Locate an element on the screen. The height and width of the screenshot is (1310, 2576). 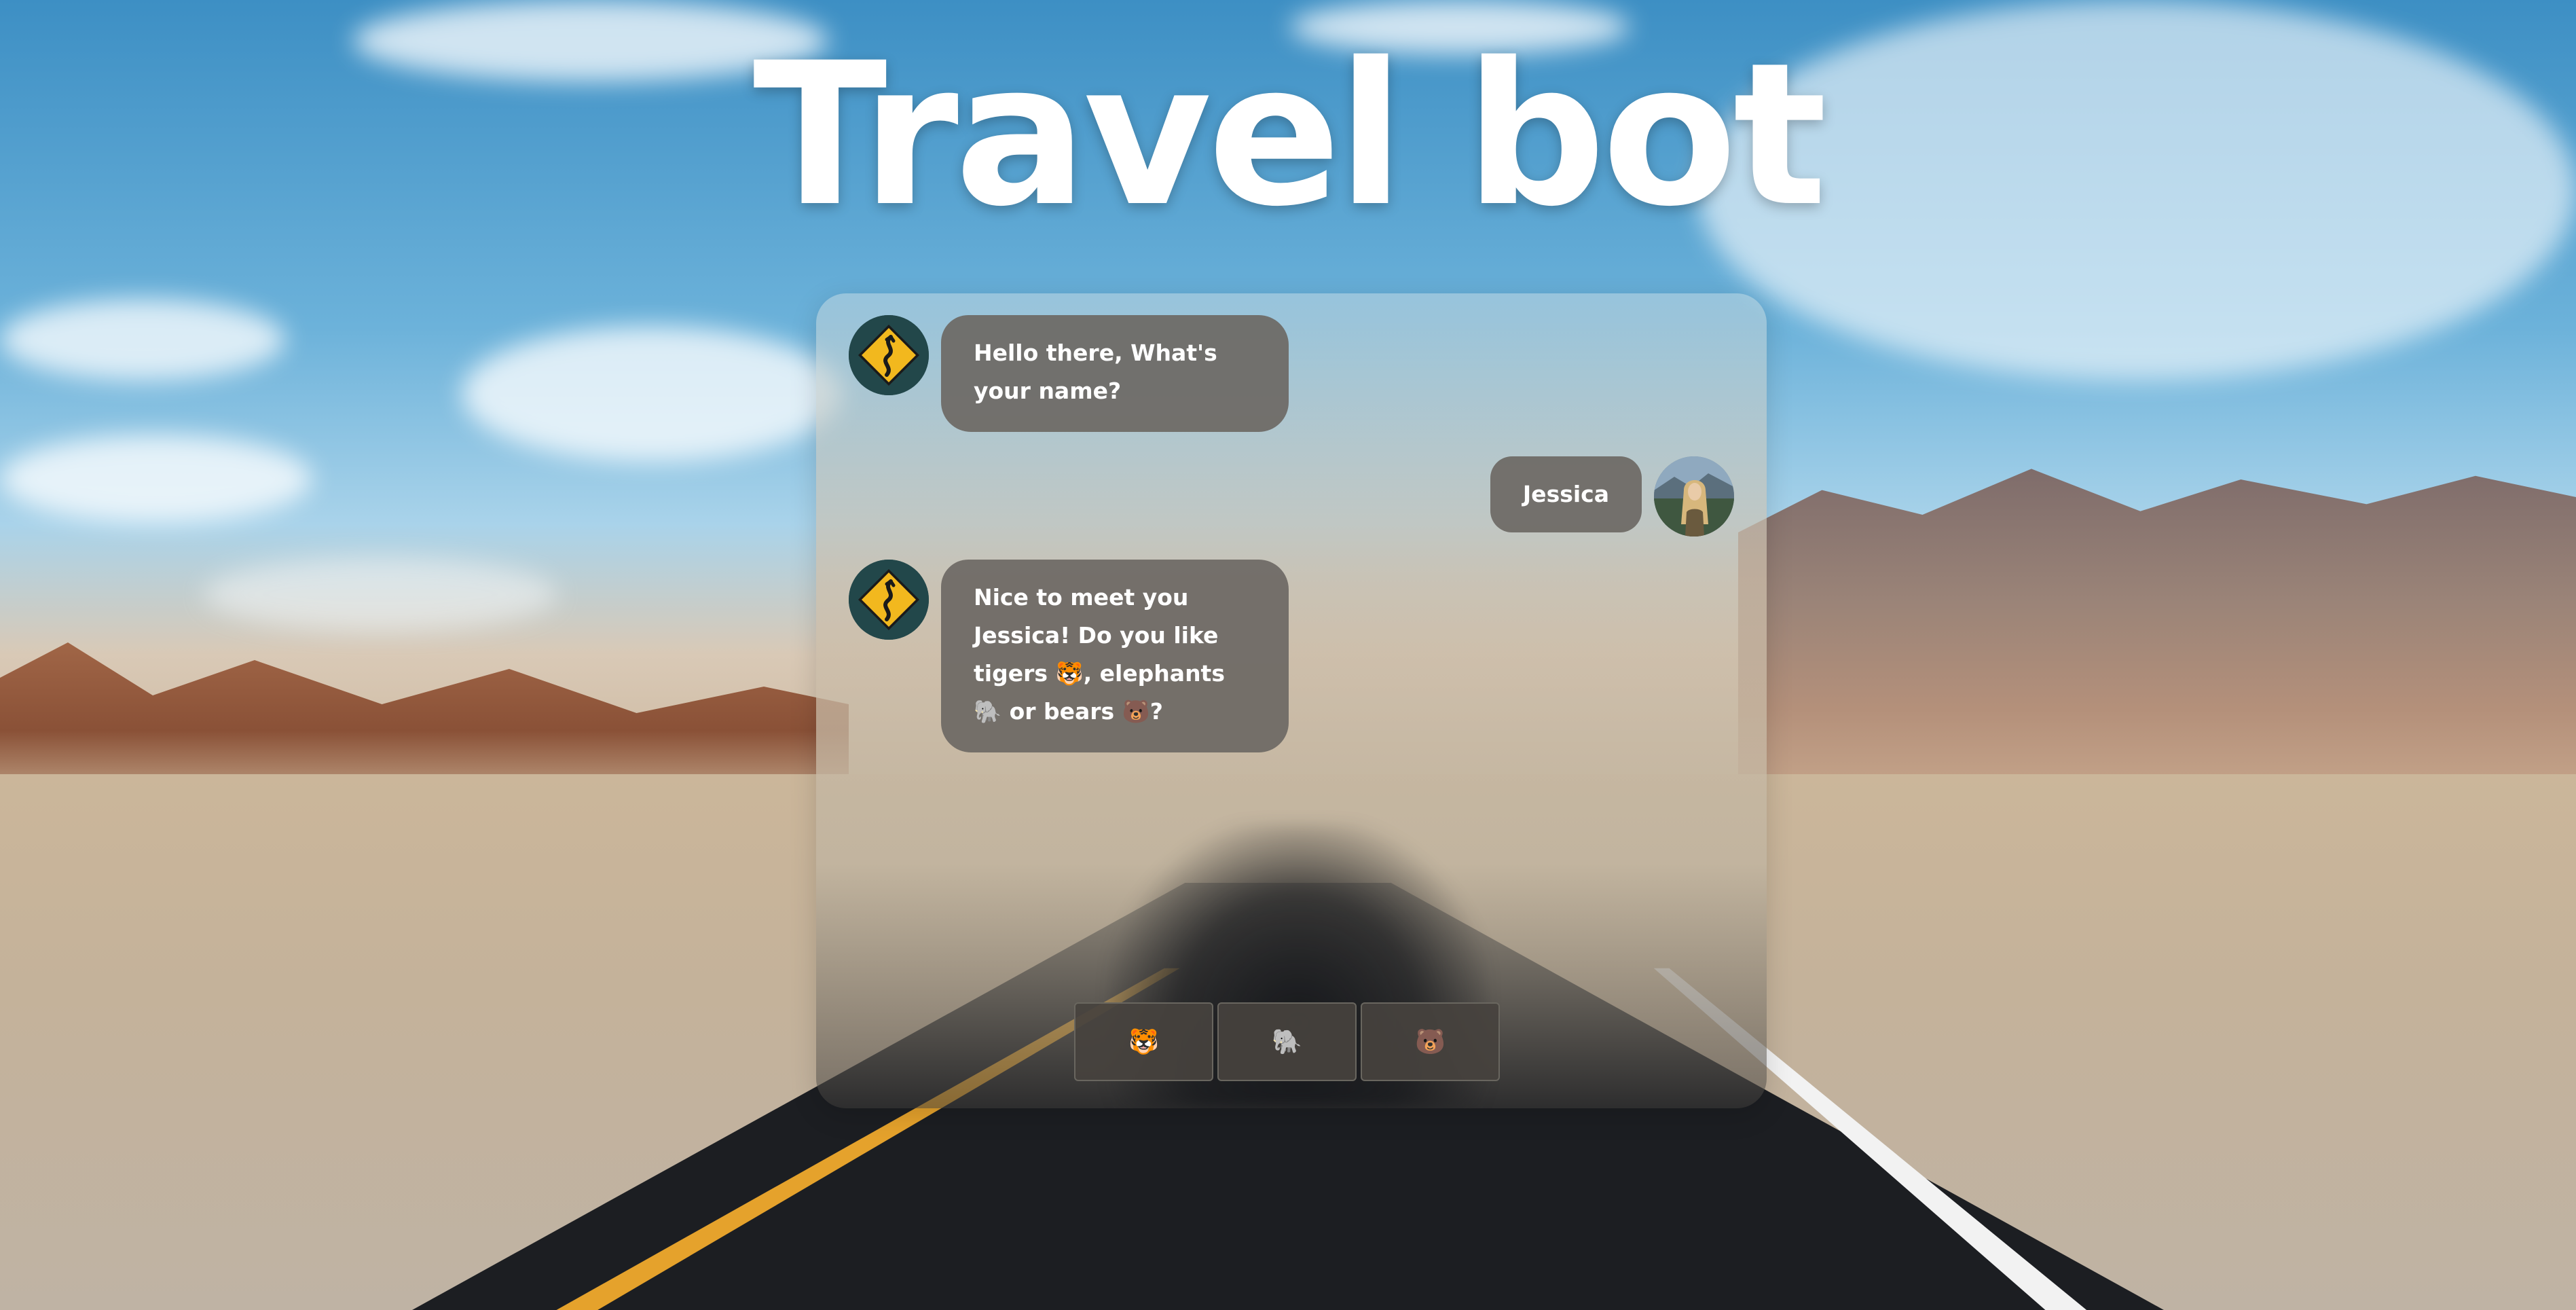
user-photo-icon is located at coordinates (1694, 496).